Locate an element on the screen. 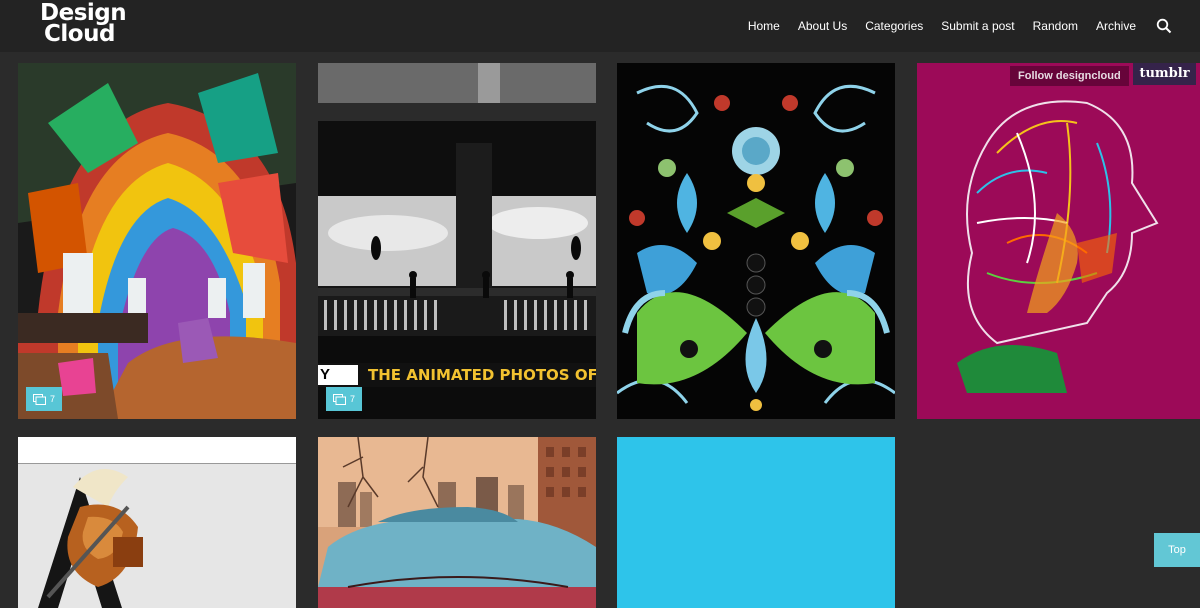 This screenshot has height=608, width=1200. post-thumbnail-4: Follow designcloud tumblr is located at coordinates (1058, 241).